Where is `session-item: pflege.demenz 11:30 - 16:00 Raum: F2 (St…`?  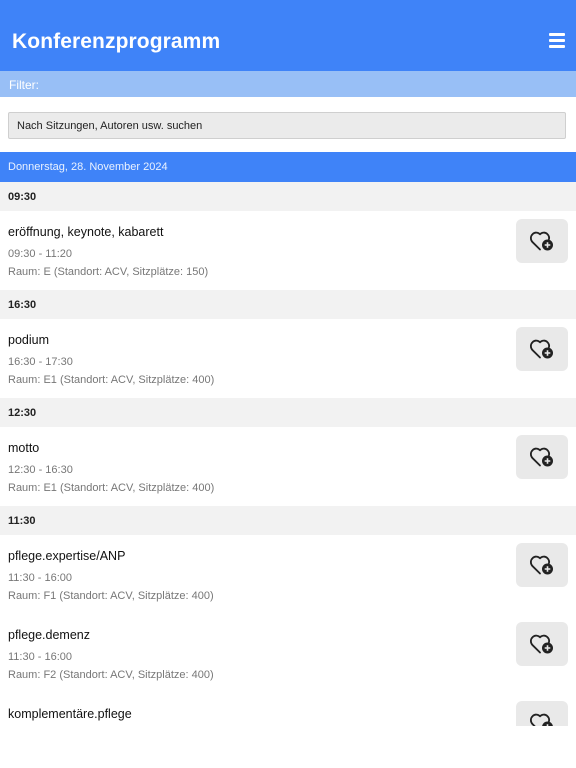
session-item: pflege.demenz 11:30 - 16:00 Raum: F2 (St… is located at coordinates (288, 653).